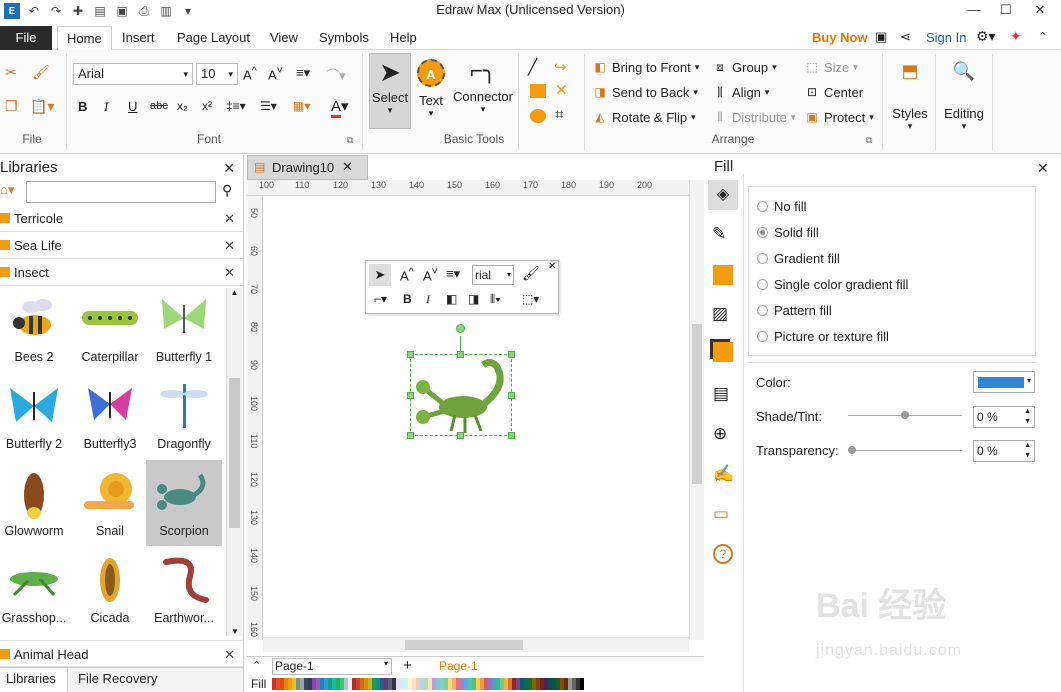 The width and height of the screenshot is (1061, 692). Describe the element at coordinates (964, 96) in the screenshot. I see `editing-button: 🔍 Editing ▾` at that location.